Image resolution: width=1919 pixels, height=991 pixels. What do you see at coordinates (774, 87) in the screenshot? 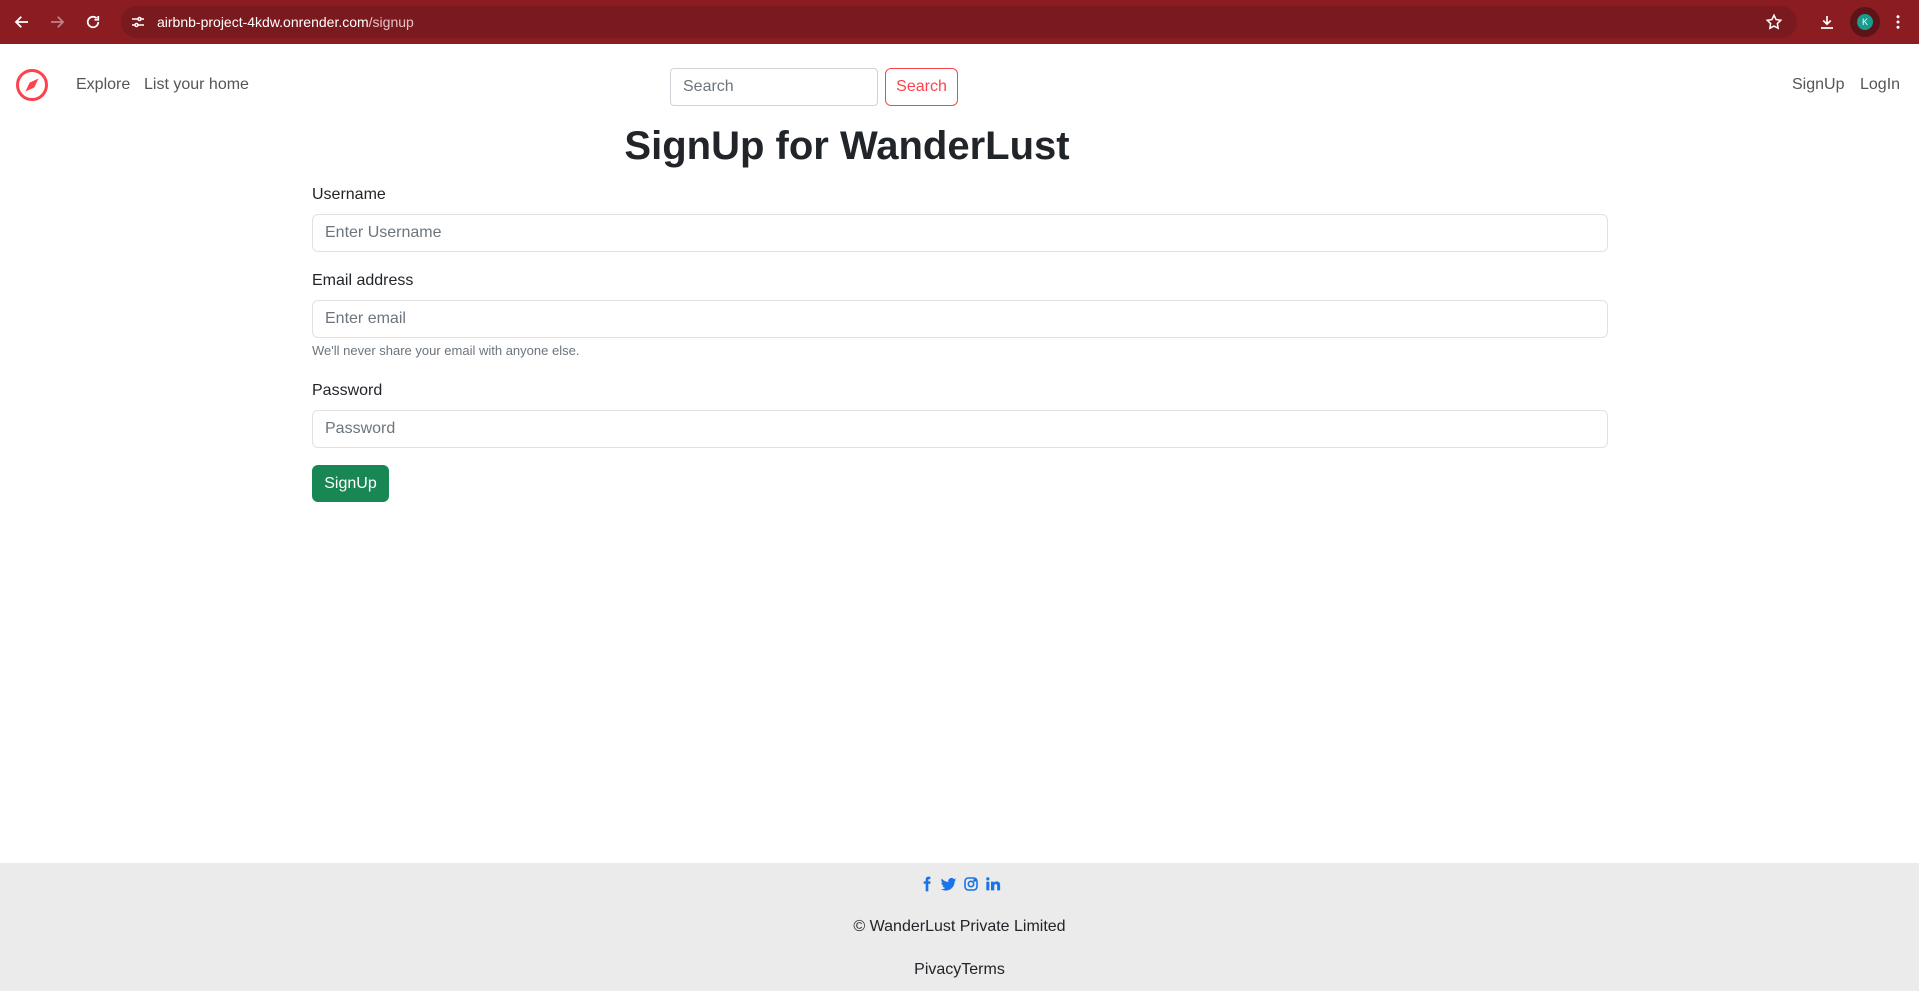
I see `search-input` at bounding box center [774, 87].